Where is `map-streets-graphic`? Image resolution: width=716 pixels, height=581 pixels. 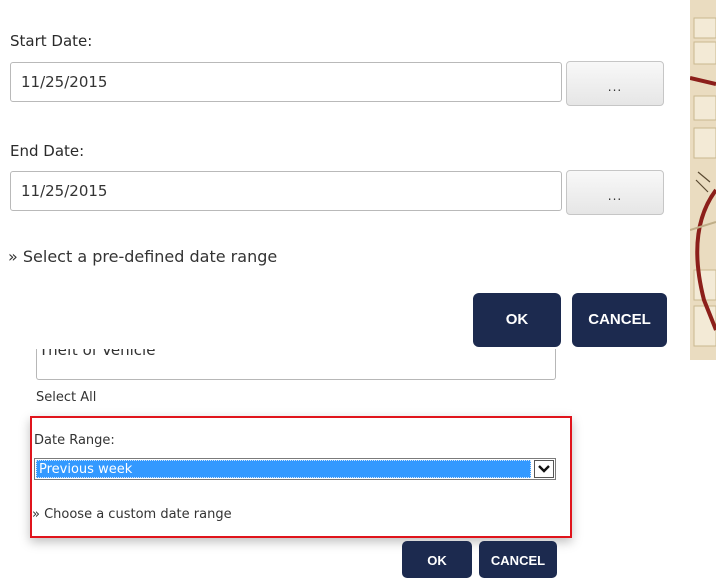 map-streets-graphic is located at coordinates (703, 180).